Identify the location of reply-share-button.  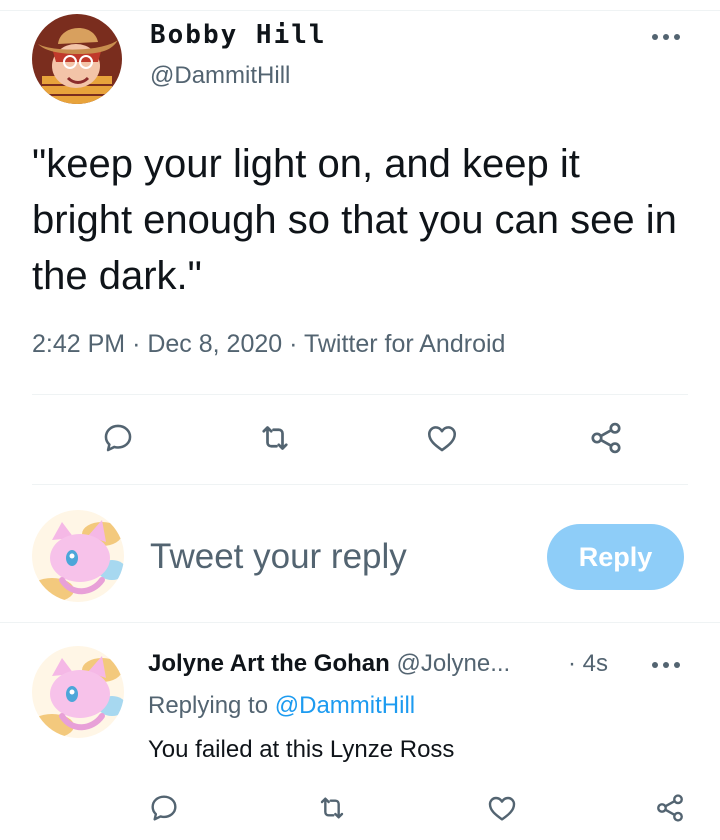
(670, 808).